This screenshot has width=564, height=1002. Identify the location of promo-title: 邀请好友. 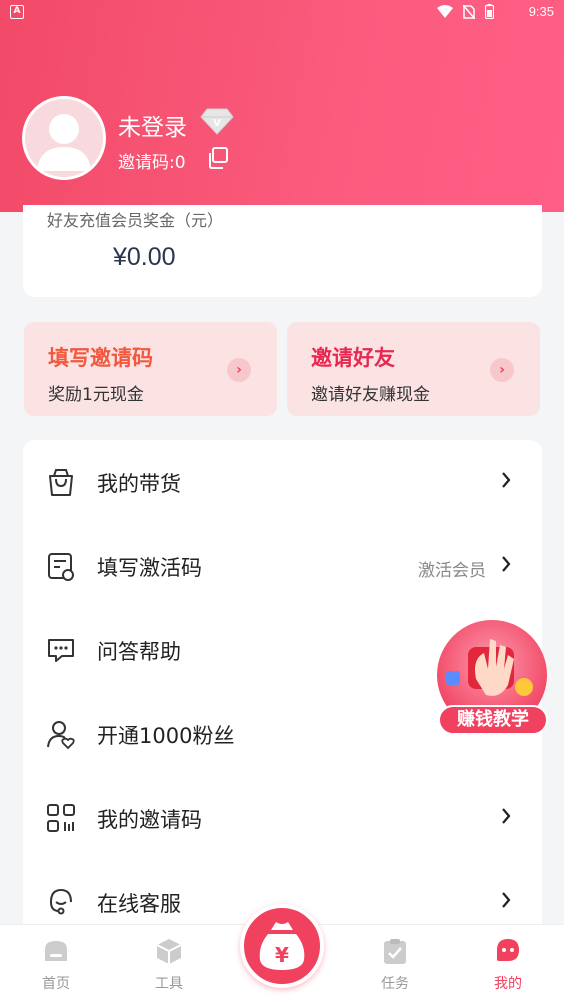
(353, 358).